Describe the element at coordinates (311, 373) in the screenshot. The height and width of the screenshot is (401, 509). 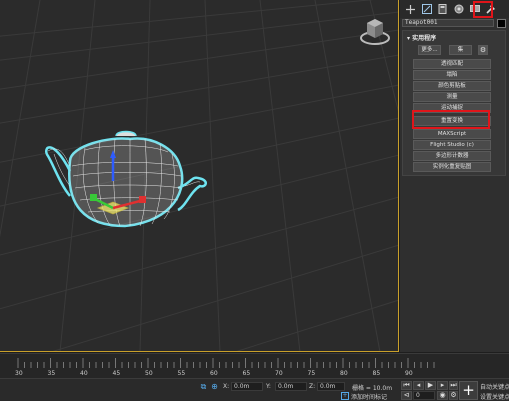
I see `timeline-tick-label: 75` at that location.